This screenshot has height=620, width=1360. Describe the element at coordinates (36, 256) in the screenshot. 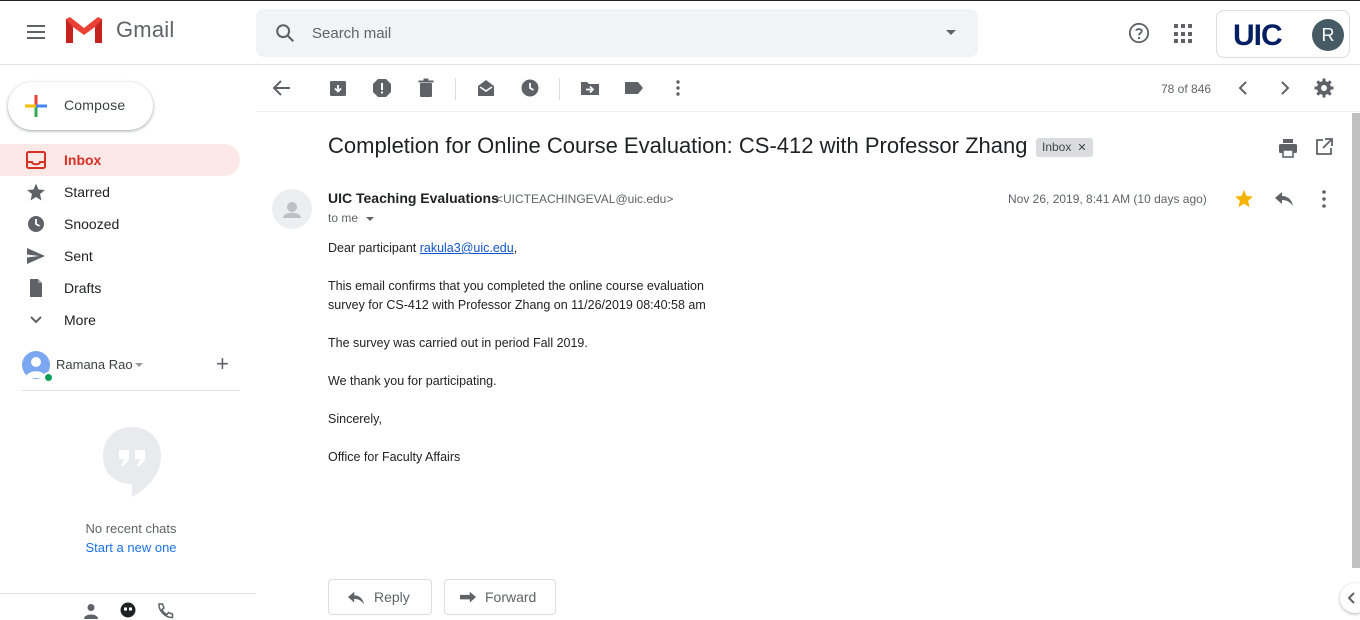

I see `send-icon` at that location.